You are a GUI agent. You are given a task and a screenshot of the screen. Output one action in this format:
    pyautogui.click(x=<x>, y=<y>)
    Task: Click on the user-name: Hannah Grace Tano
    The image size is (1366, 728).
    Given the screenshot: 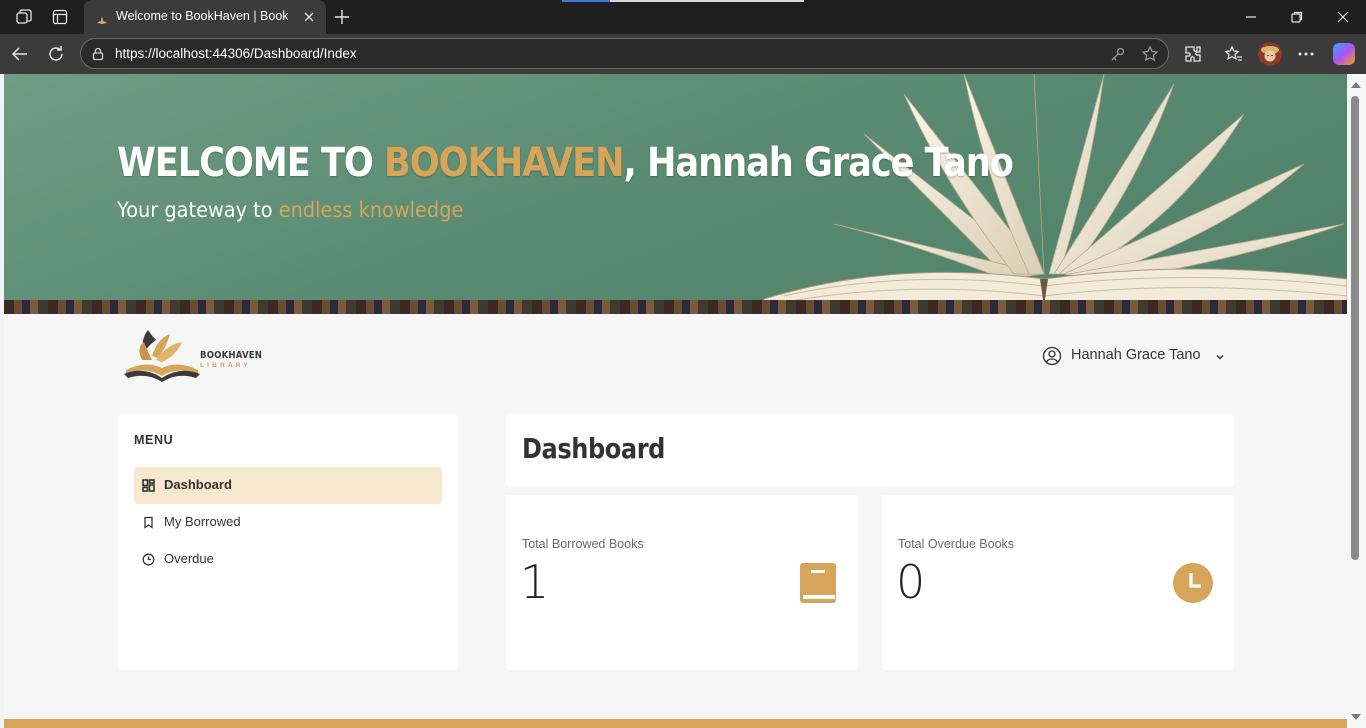 What is the action you would take?
    pyautogui.click(x=1136, y=355)
    